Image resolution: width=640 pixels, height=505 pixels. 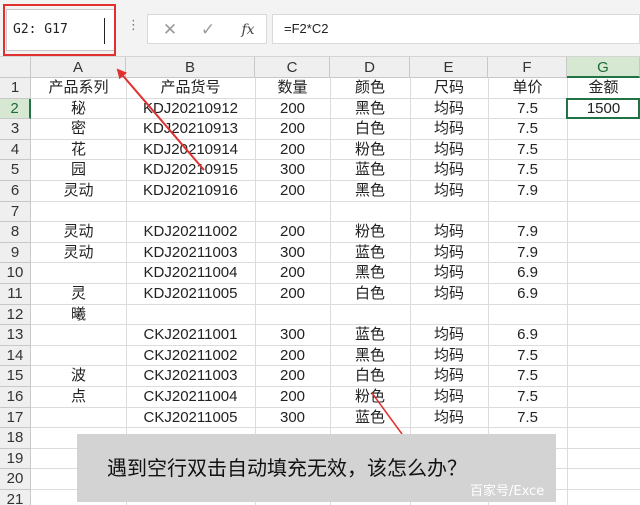 I want to click on cell-b3: KDJ20210913, so click(x=190, y=129).